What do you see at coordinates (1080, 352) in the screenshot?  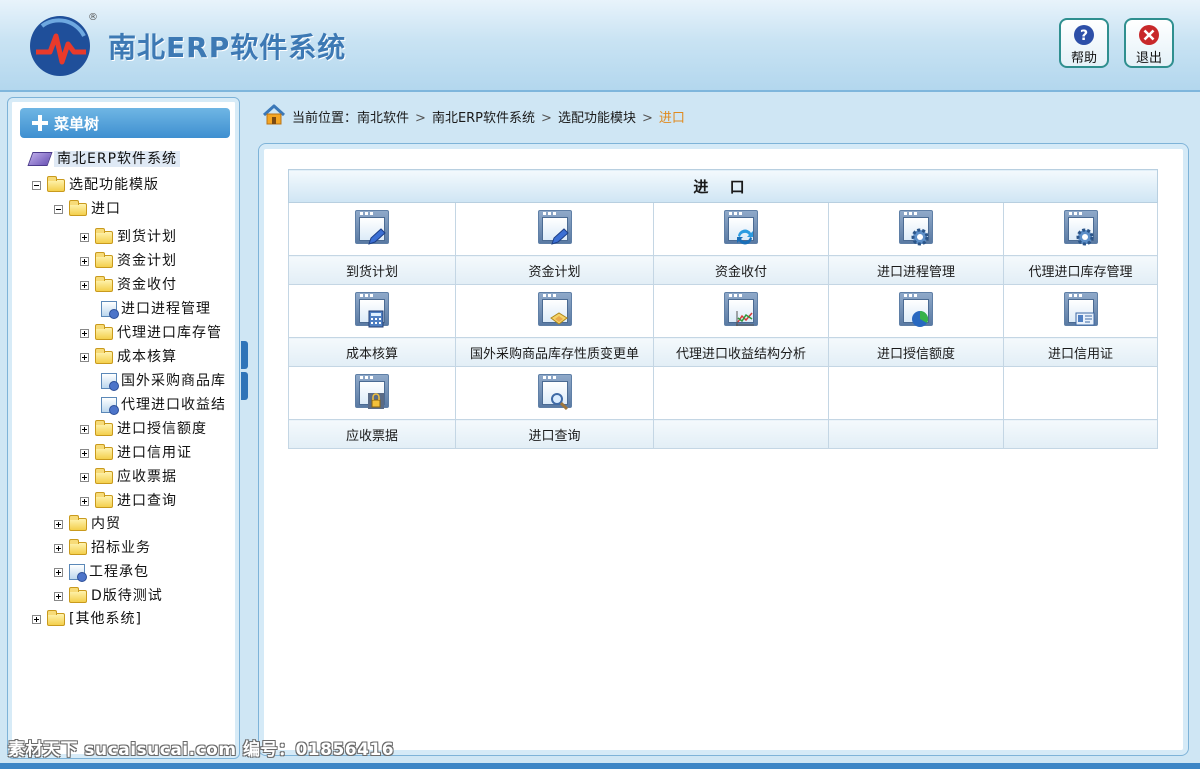 I see `module-label: 进口信用证` at bounding box center [1080, 352].